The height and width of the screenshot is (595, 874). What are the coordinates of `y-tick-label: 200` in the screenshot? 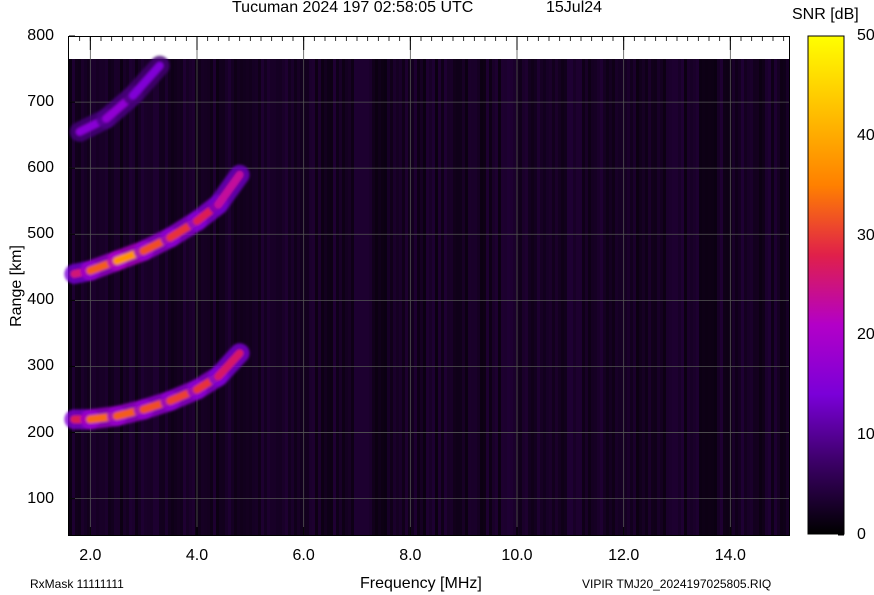 It's located at (40, 432).